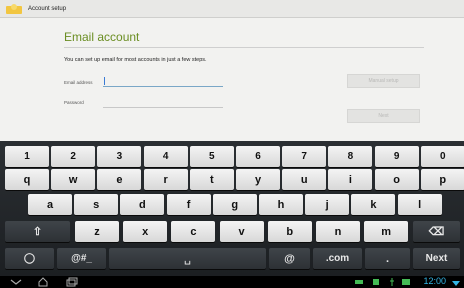 This screenshot has height=288, width=464. I want to click on letter-key-j: j, so click(327, 204).